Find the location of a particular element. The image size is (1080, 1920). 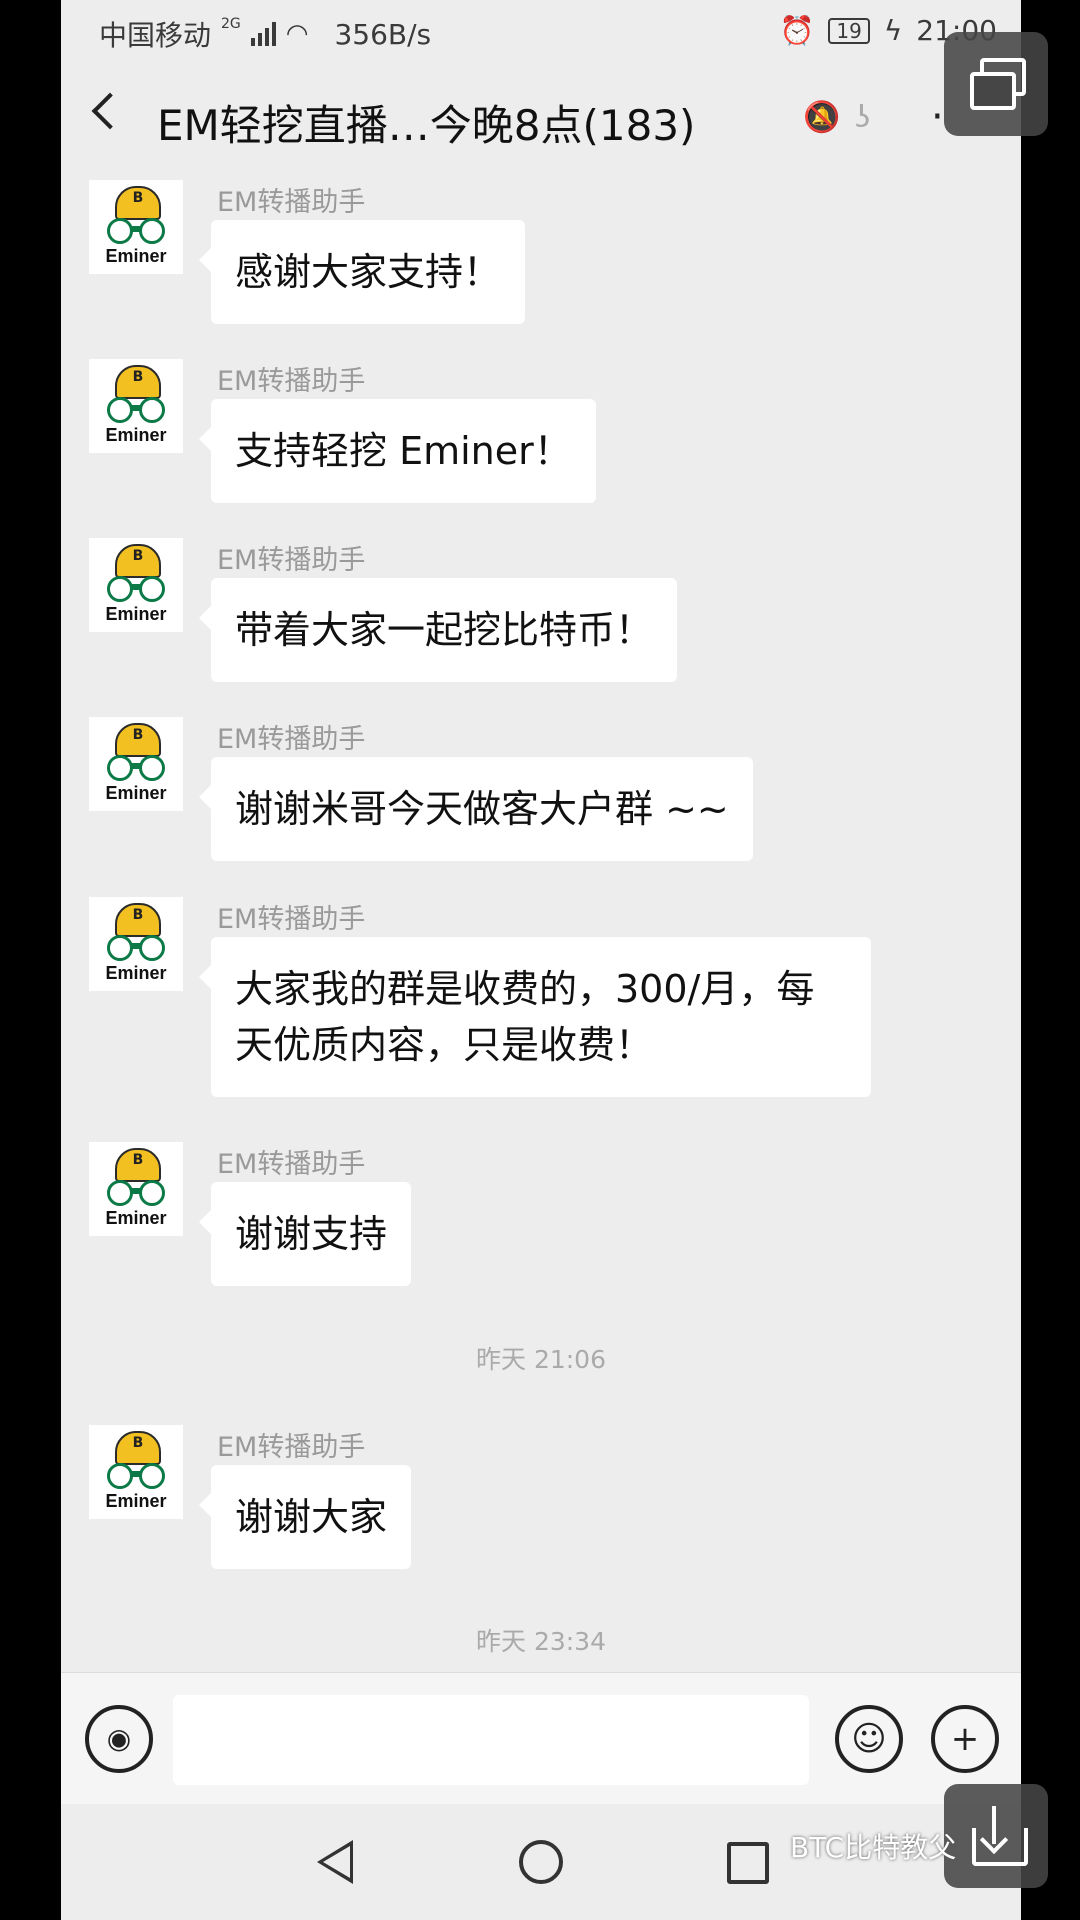

message-bubble: 谢谢米哥今天做客大户群 ~~ is located at coordinates (476, 809).